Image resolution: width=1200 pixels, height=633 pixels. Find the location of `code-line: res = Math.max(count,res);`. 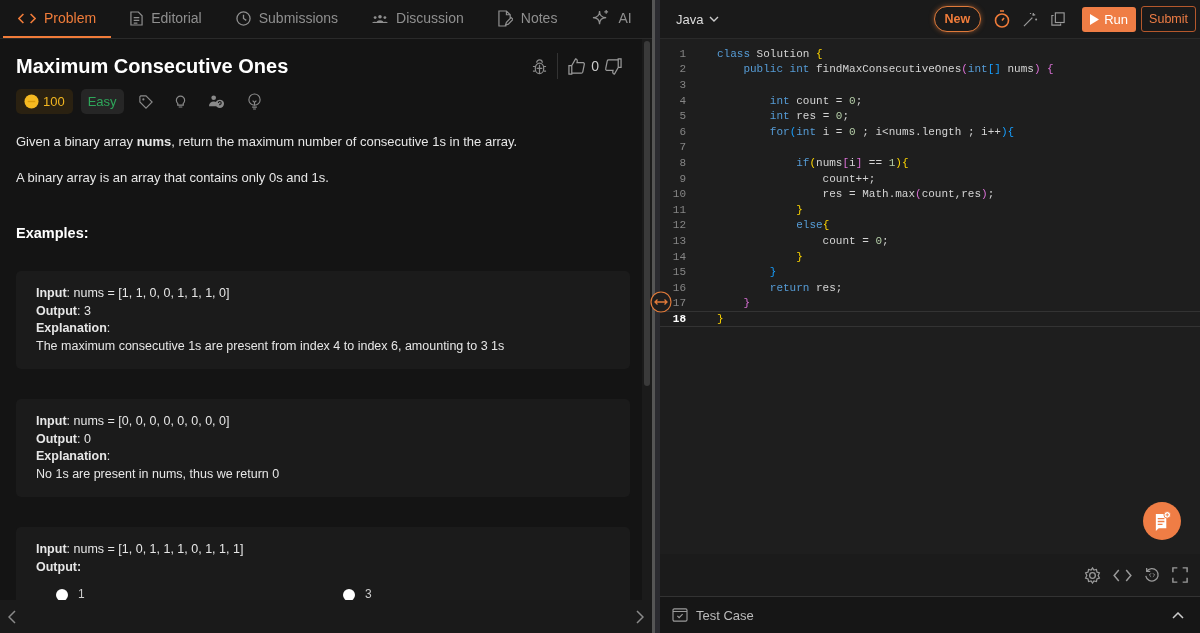

code-line: res = Math.max(count,res); is located at coordinates (908, 194).